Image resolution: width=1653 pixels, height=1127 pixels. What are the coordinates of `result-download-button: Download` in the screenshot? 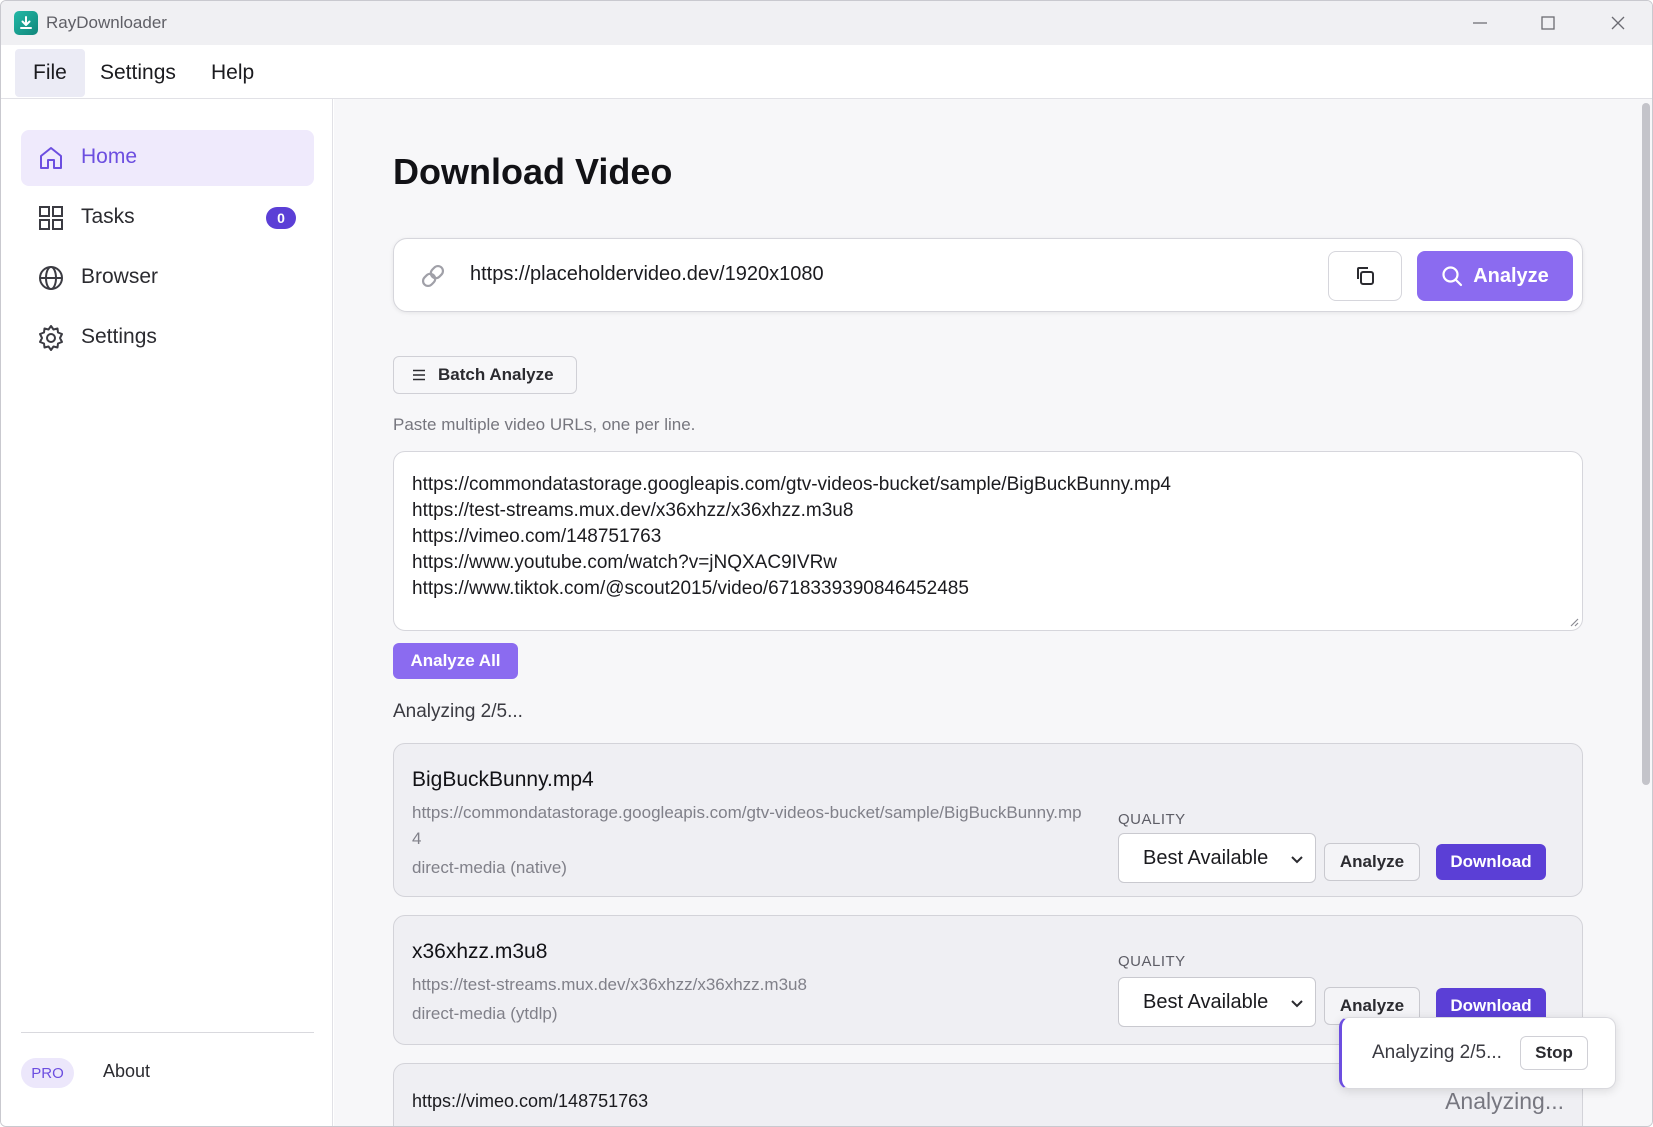 It's located at (1491, 862).